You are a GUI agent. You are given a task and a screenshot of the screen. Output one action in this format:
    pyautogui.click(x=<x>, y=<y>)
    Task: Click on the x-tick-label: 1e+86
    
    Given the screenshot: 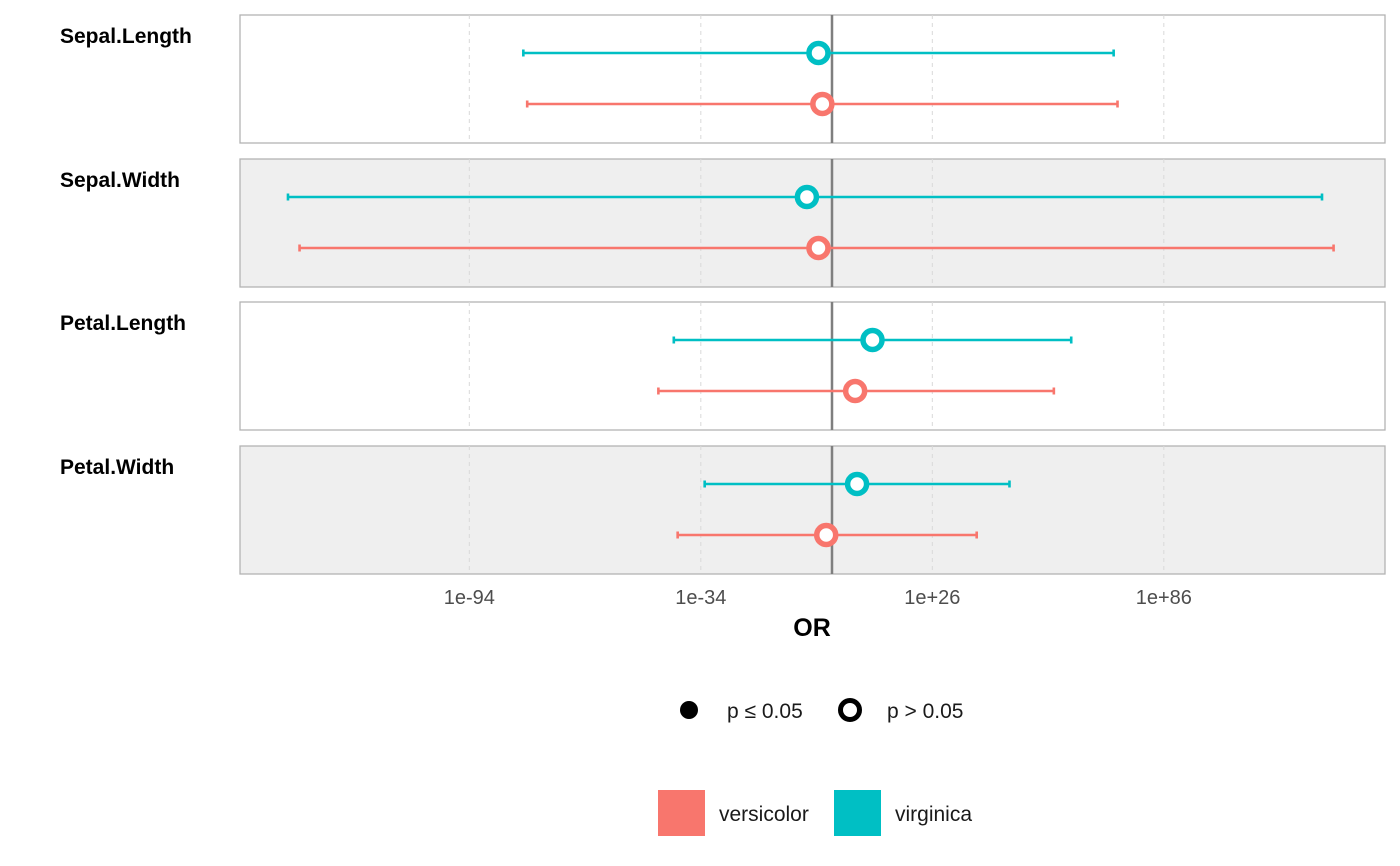 What is the action you would take?
    pyautogui.click(x=1164, y=598)
    